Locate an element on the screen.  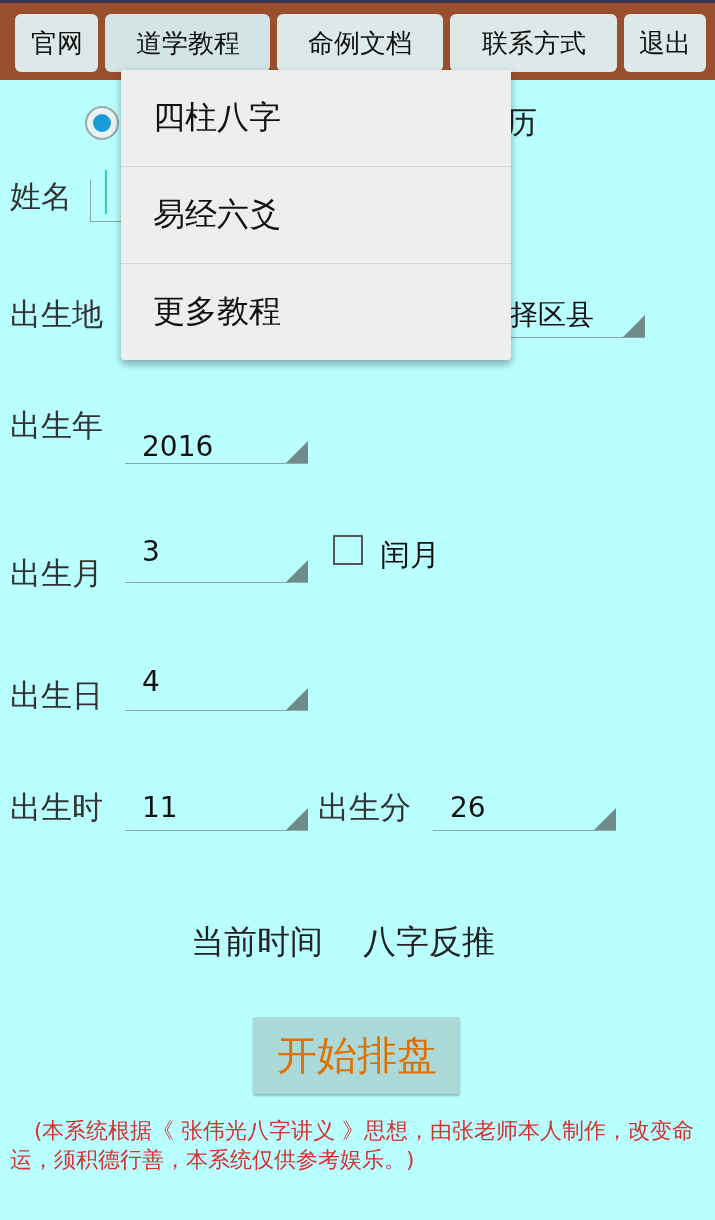
field-label: 出生分 is located at coordinates (365, 807).